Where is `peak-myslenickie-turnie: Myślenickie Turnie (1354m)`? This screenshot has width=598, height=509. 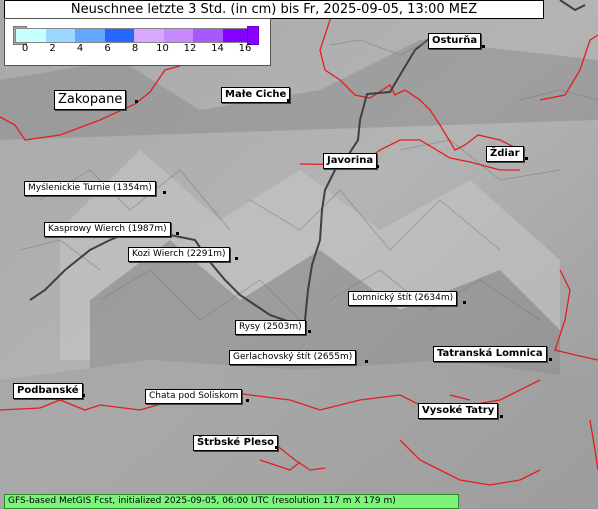
peak-myslenickie-turnie: Myślenickie Turnie (1354m) is located at coordinates (90, 188).